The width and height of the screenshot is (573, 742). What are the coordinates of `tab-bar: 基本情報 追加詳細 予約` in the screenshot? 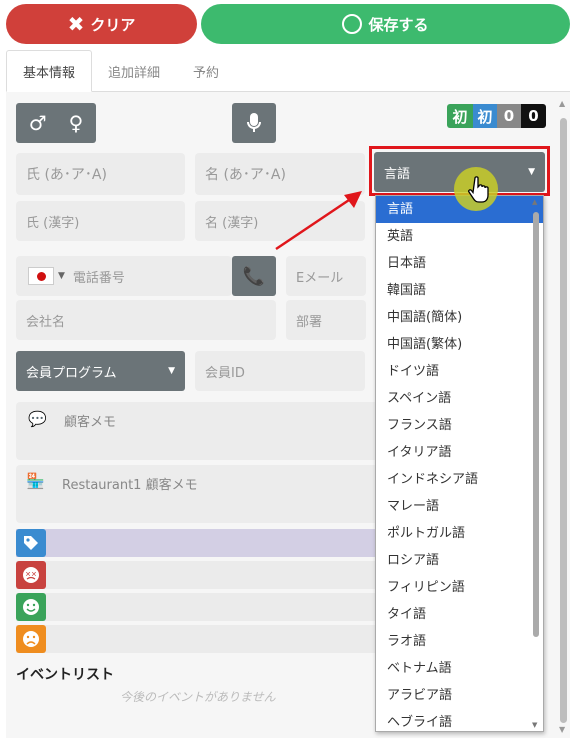 It's located at (288, 71).